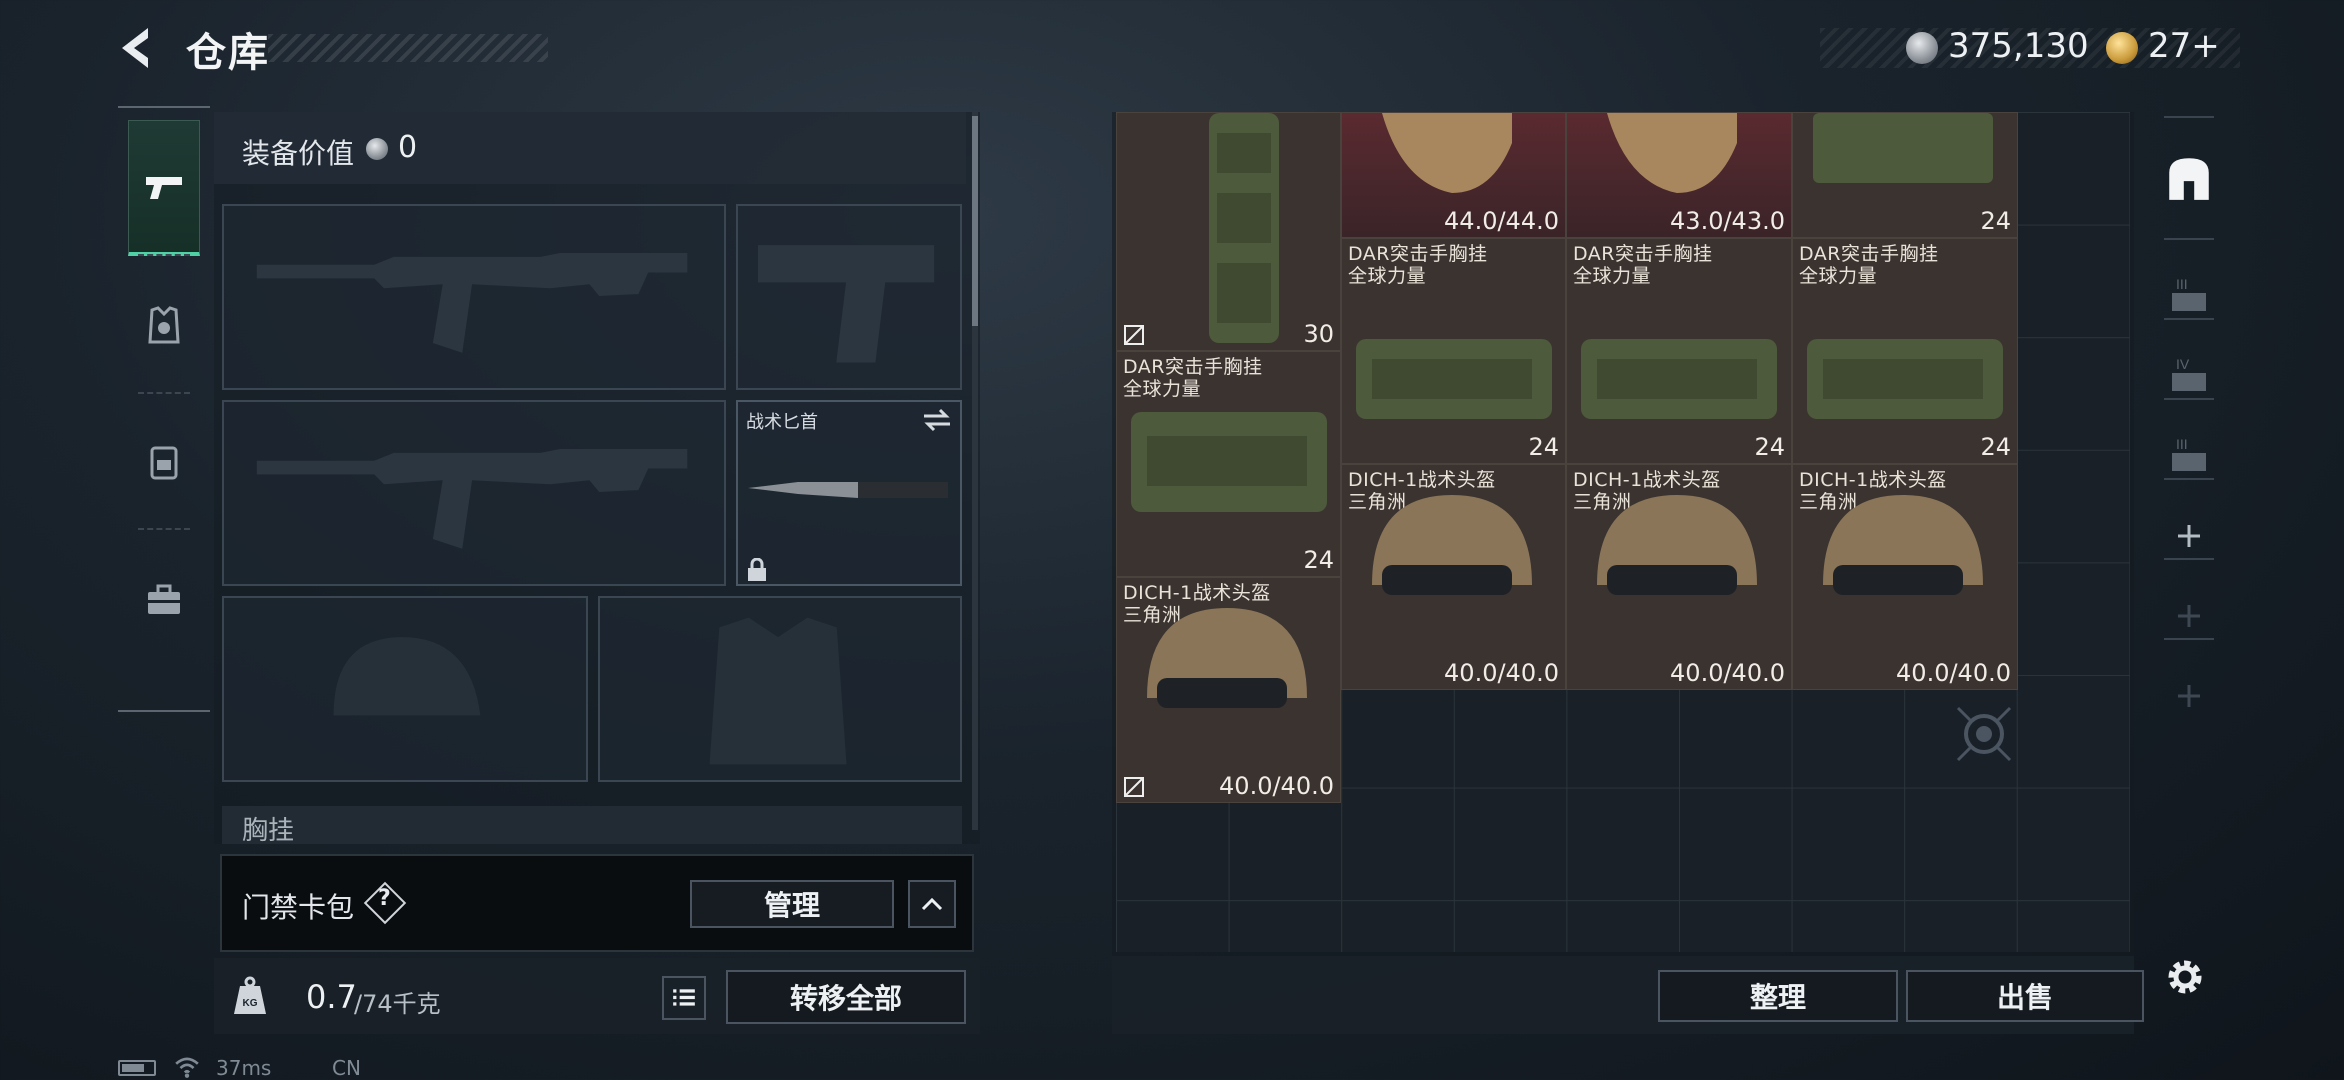  I want to click on weight-max: /74千克, so click(397, 1004).